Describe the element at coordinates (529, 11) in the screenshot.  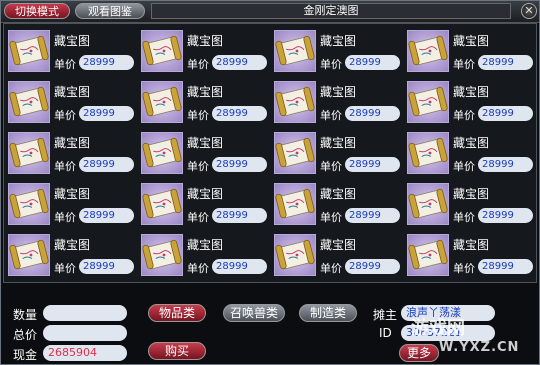
I see `close-icon: ✕` at that location.